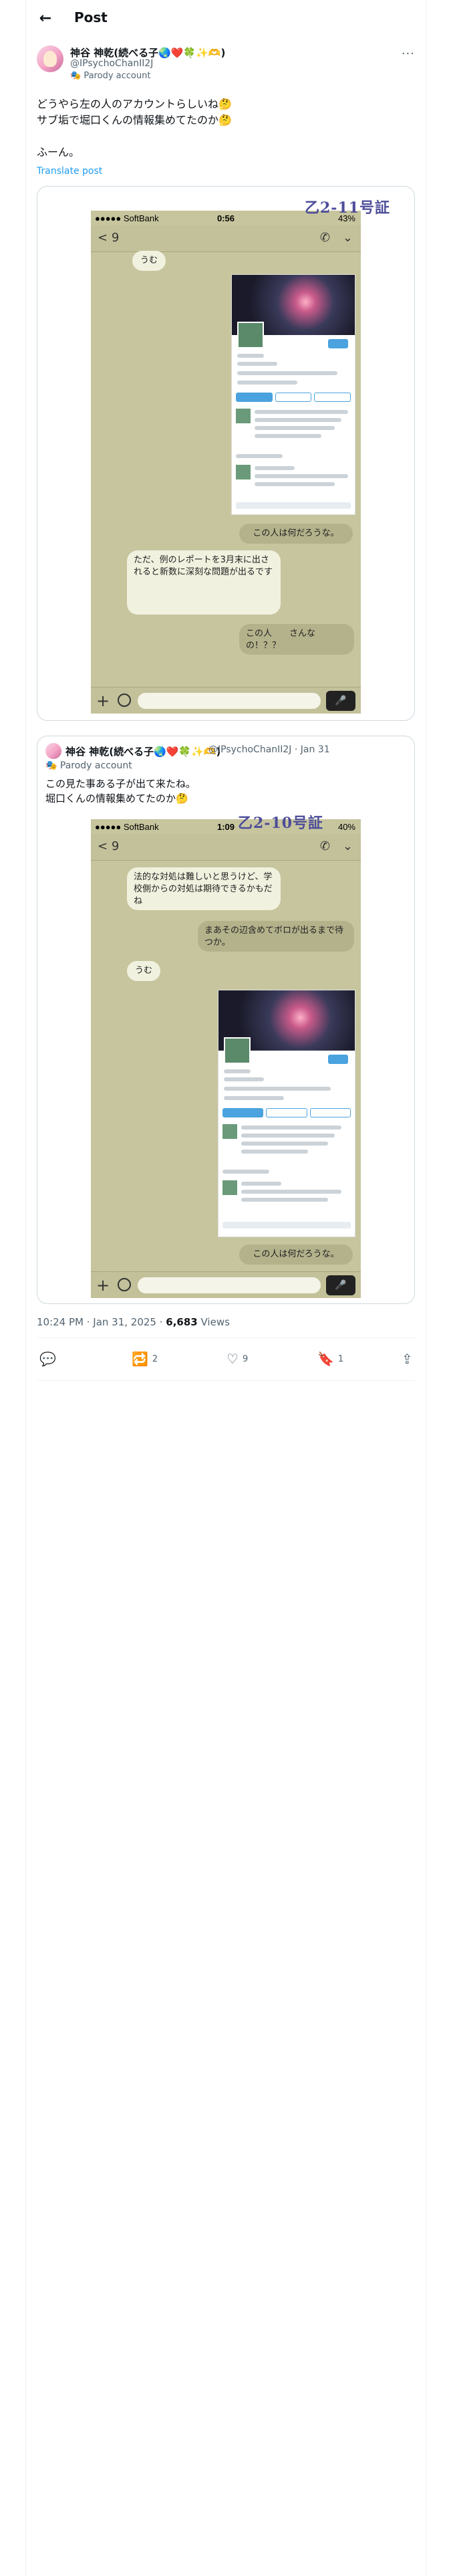  I want to click on post-timestamp: 10:24 PM · Jan 31, 2025 ·, so click(101, 1322).